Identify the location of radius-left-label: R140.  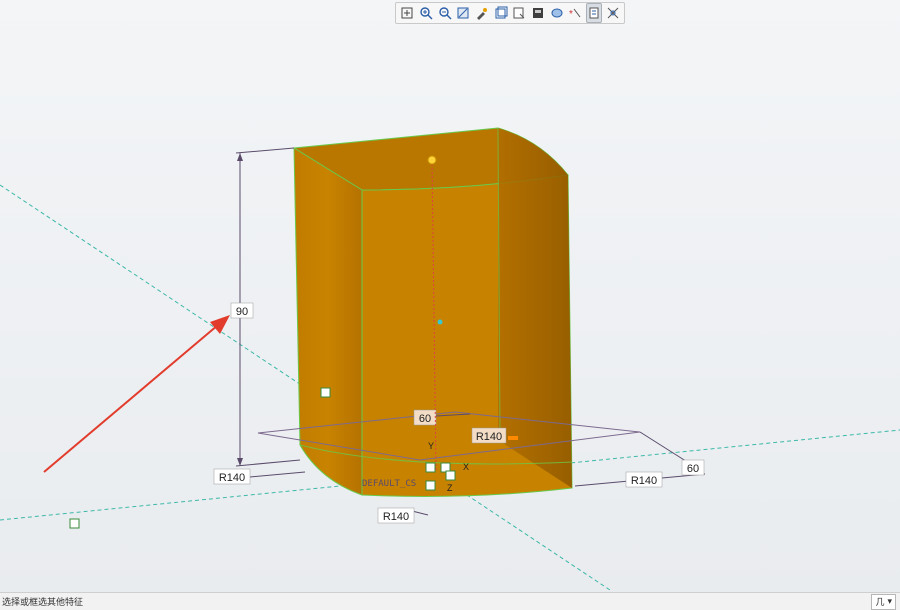
(232, 478).